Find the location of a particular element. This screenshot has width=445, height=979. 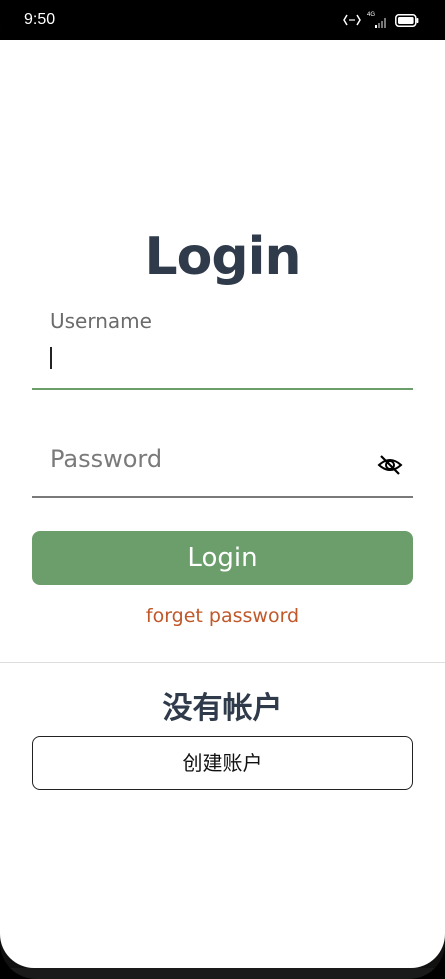

eye-off-icon is located at coordinates (390, 465).